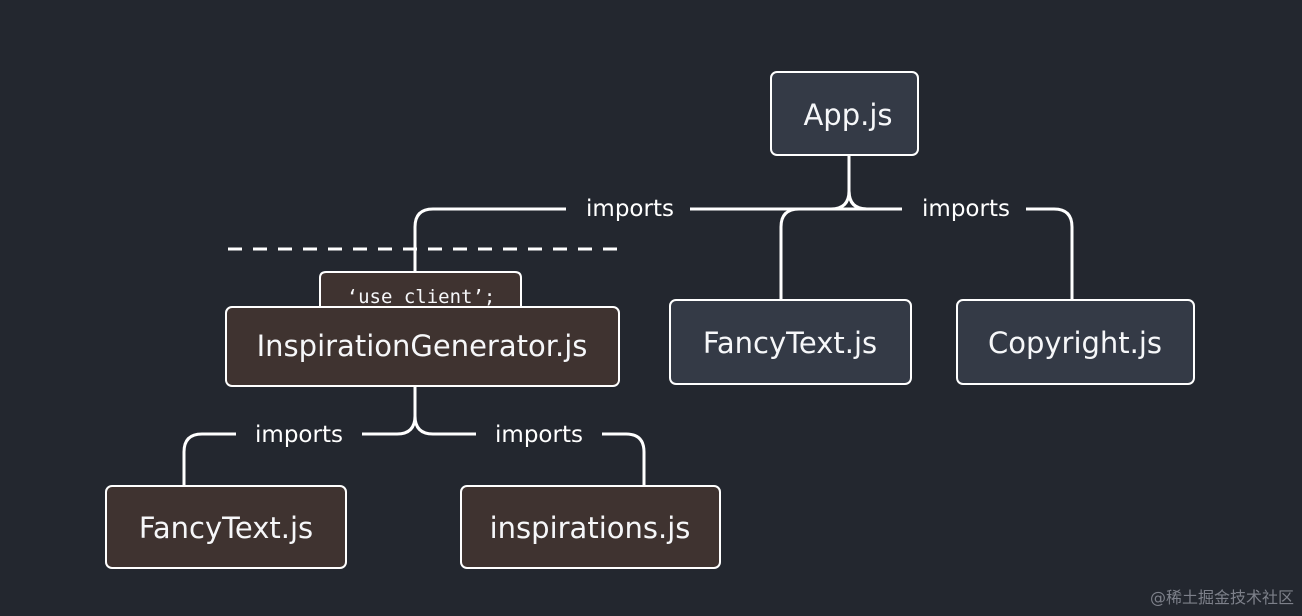 Image resolution: width=1302 pixels, height=616 pixels. What do you see at coordinates (529, 451) in the screenshot?
I see `edge-inspiration-generator-to-inspirations: imports` at bounding box center [529, 451].